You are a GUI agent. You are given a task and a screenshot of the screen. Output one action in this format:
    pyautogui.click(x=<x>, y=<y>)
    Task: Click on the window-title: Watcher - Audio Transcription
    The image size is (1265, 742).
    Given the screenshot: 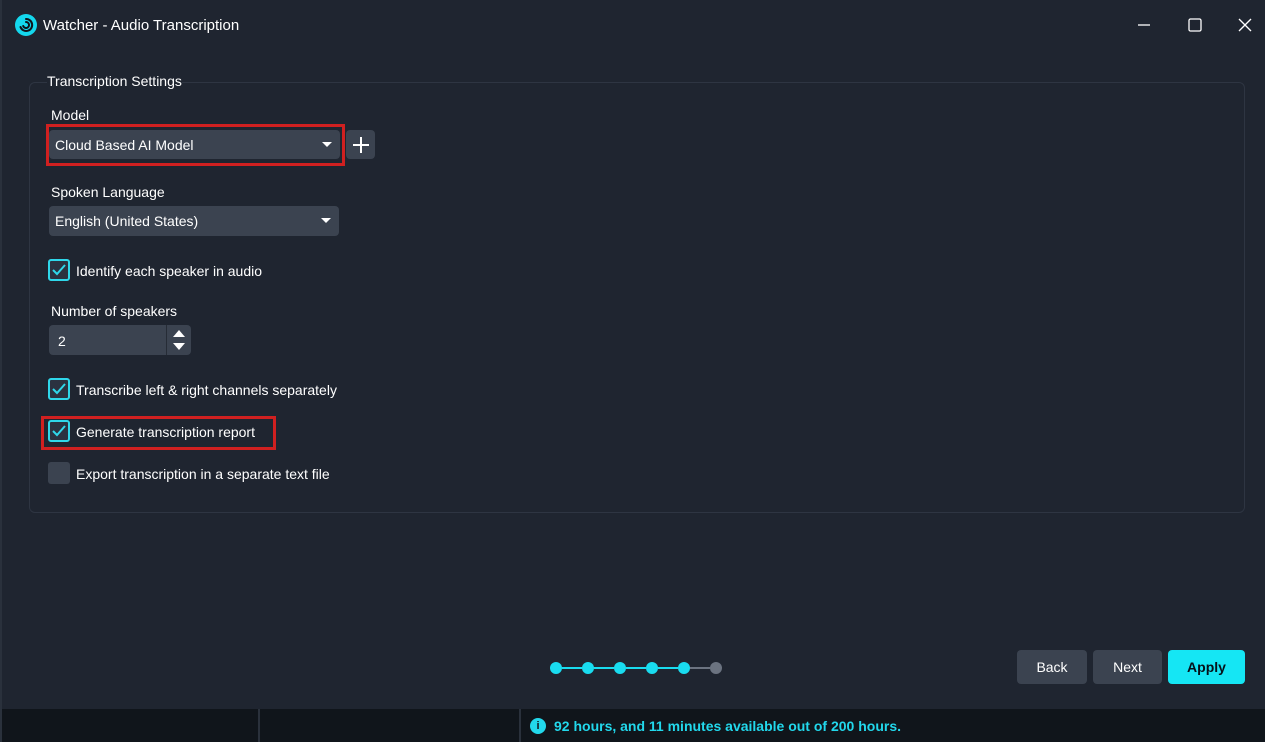 What is the action you would take?
    pyautogui.click(x=141, y=25)
    